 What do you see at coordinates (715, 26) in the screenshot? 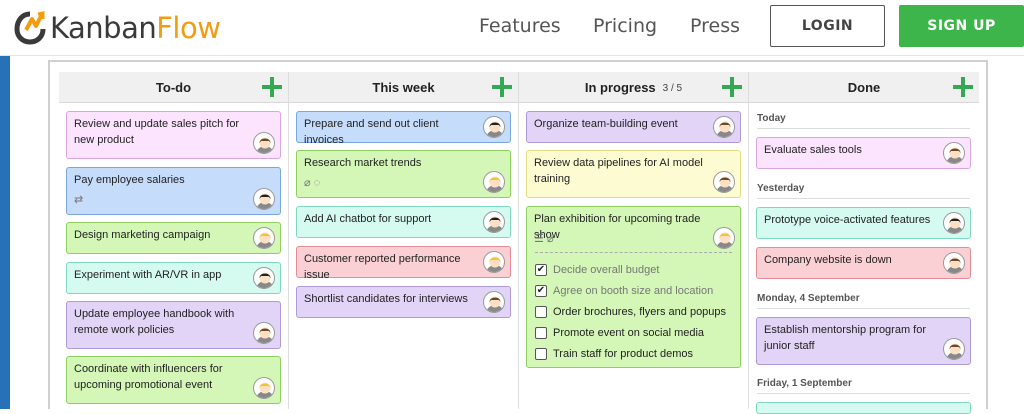
I see `nav-press: Press` at bounding box center [715, 26].